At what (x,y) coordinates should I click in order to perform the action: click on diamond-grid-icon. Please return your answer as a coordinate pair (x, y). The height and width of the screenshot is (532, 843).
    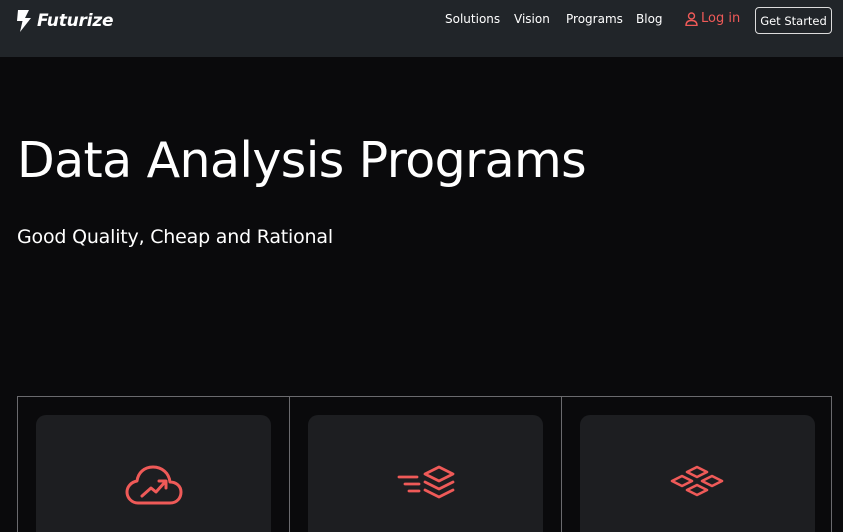
    Looking at the image, I should click on (697, 481).